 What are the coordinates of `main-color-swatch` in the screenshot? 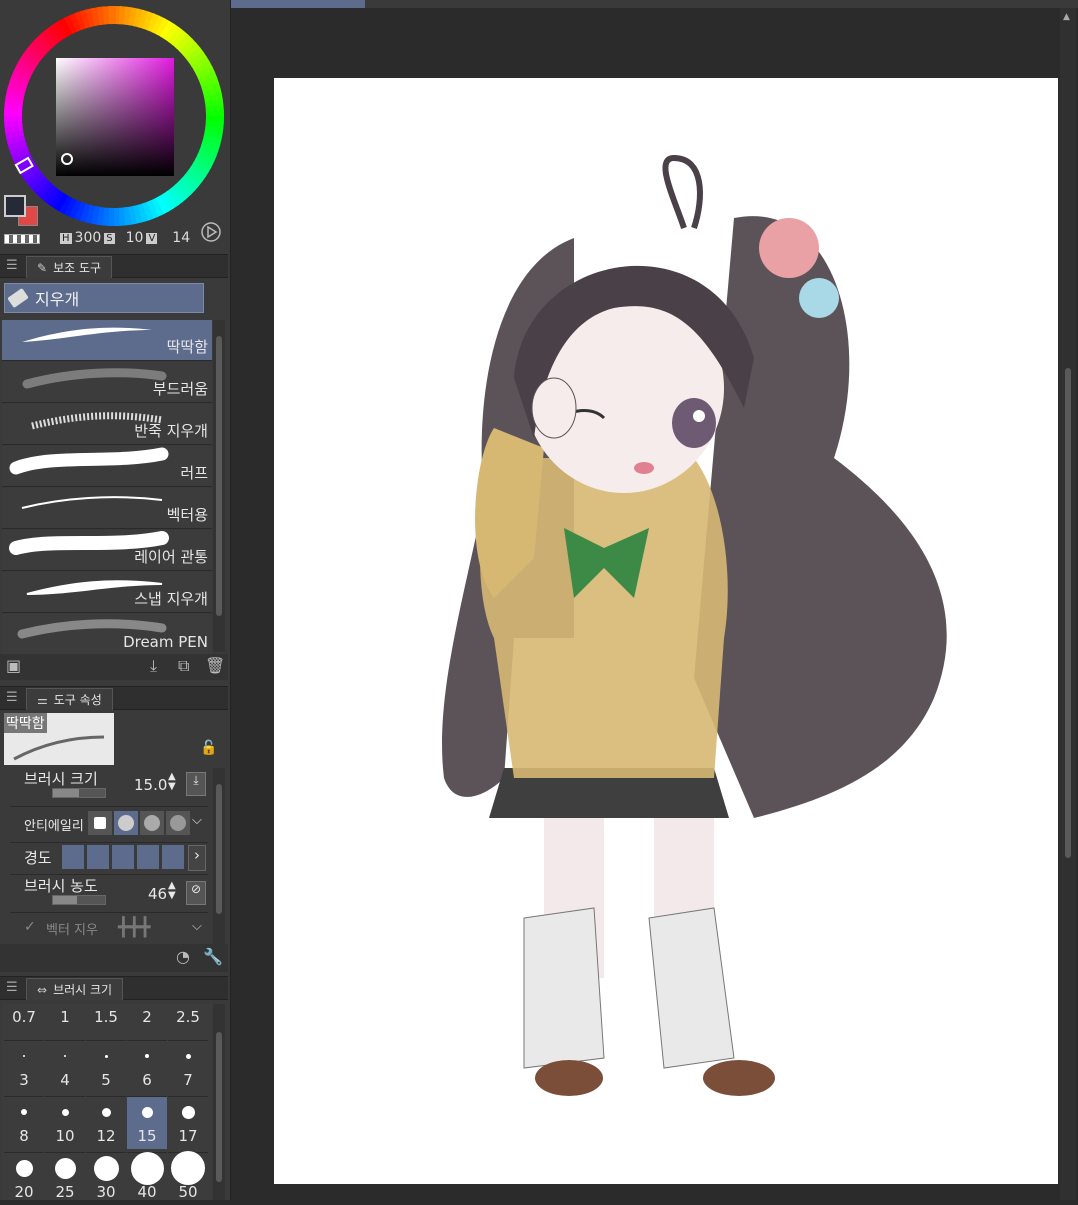 It's located at (15, 206).